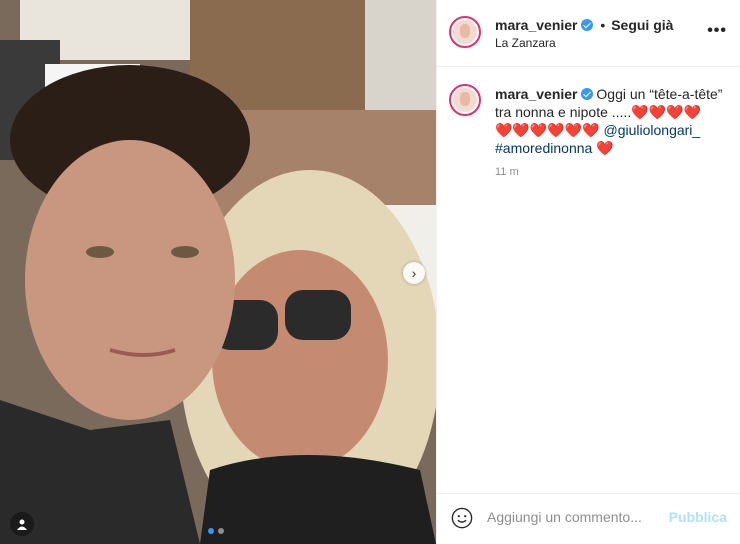 The image size is (740, 544). I want to click on mention-link: @giuliolongari_, so click(651, 130).